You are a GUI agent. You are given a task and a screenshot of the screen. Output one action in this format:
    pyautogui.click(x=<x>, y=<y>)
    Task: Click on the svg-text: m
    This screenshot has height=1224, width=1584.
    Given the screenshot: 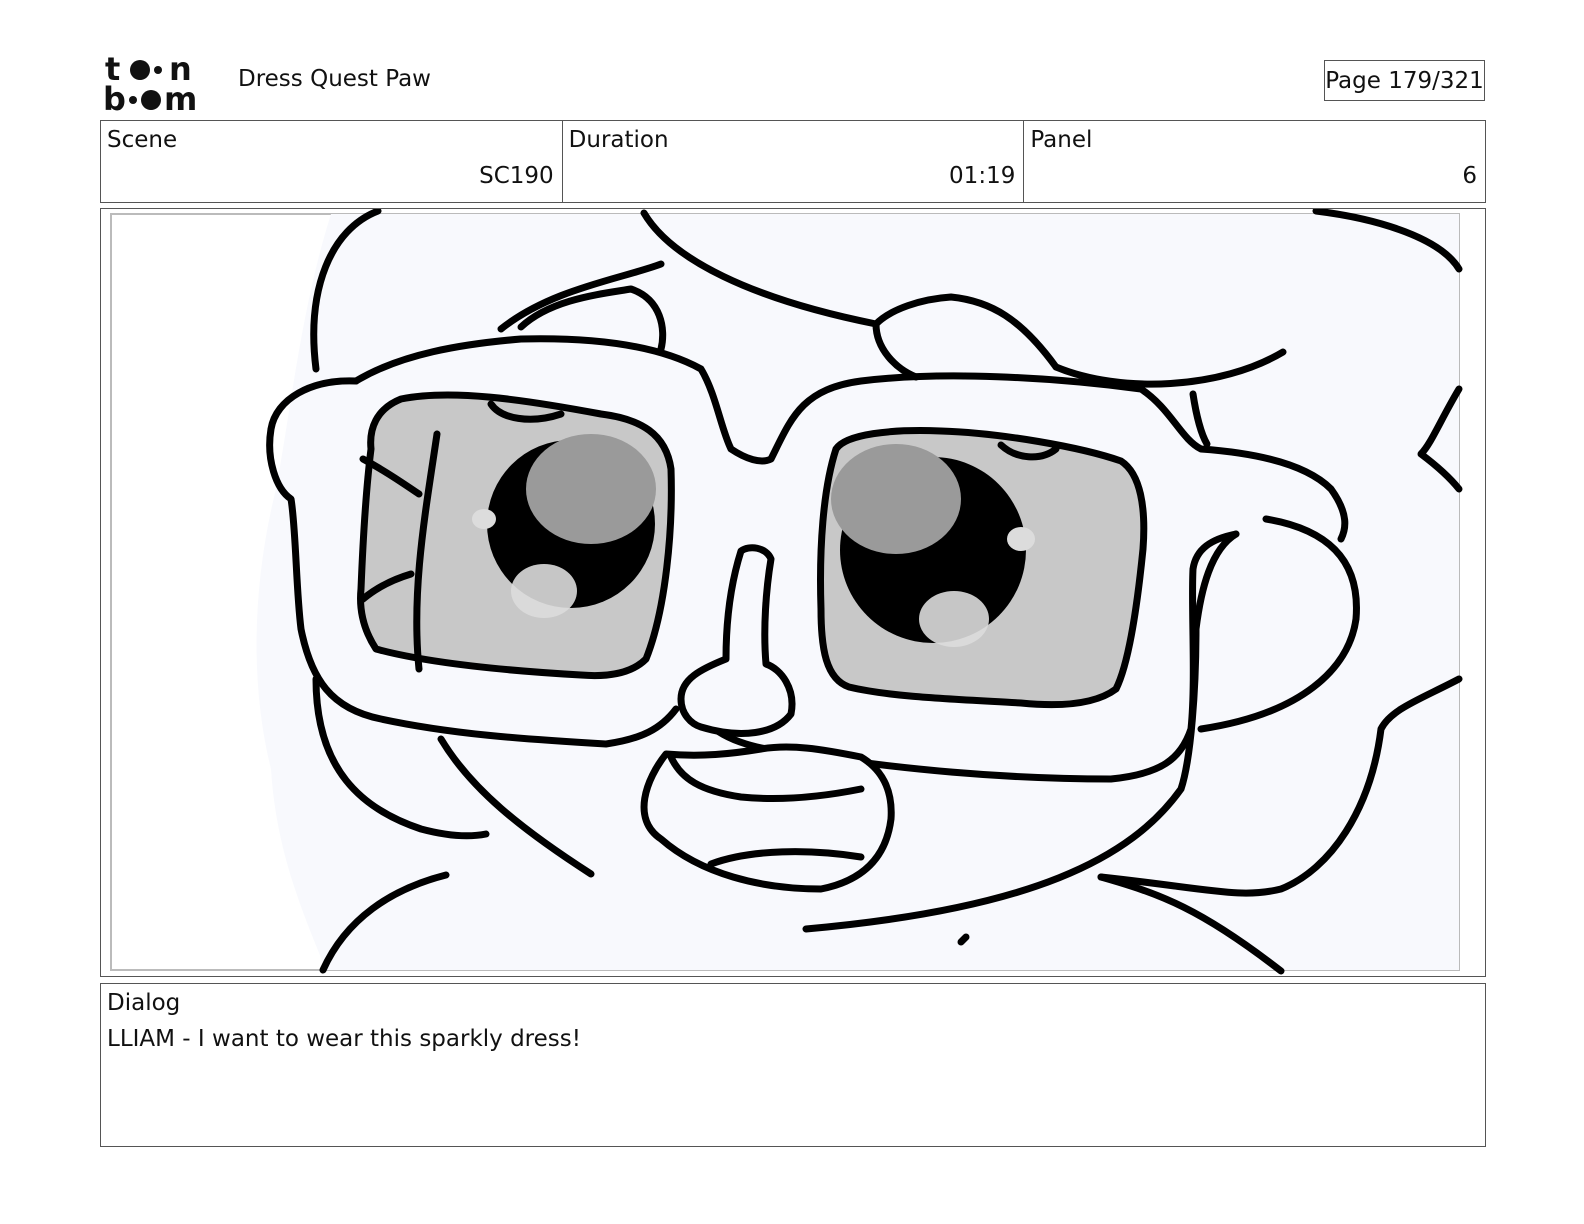 What is the action you would take?
    pyautogui.click(x=180, y=97)
    